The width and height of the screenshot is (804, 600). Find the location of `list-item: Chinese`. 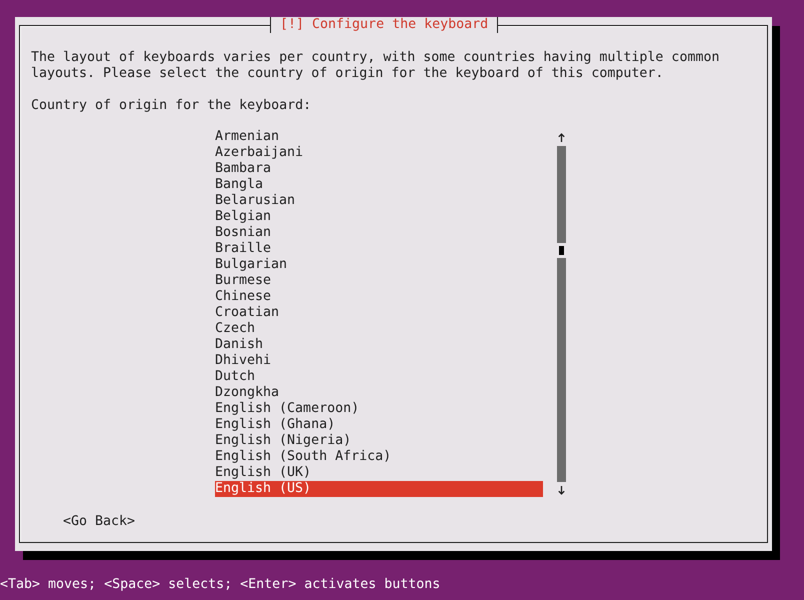

list-item: Chinese is located at coordinates (379, 297).